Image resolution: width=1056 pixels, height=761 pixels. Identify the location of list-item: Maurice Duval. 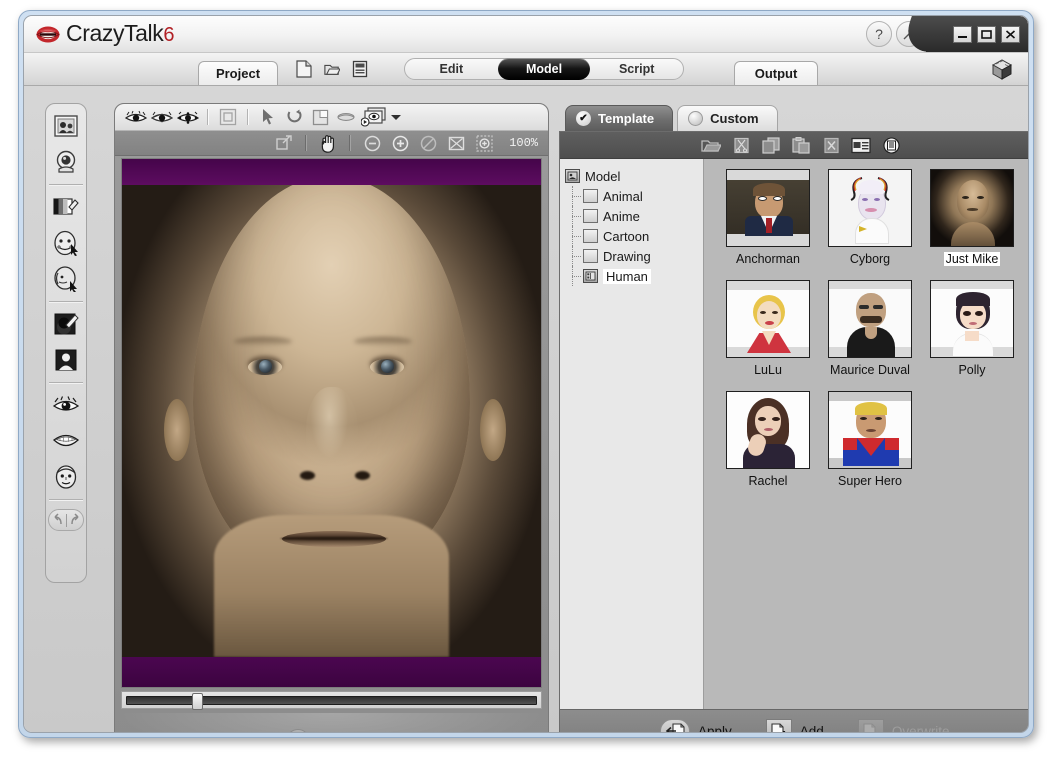
(870, 328).